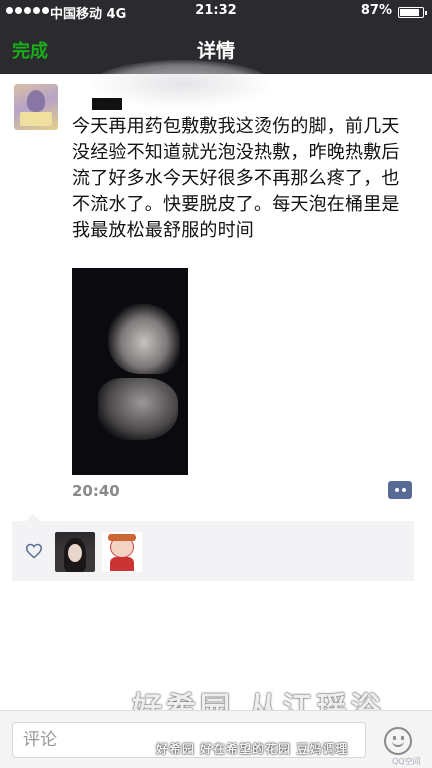 This screenshot has height=768, width=432. What do you see at coordinates (96, 491) in the screenshot?
I see `post-time: 20:40` at bounding box center [96, 491].